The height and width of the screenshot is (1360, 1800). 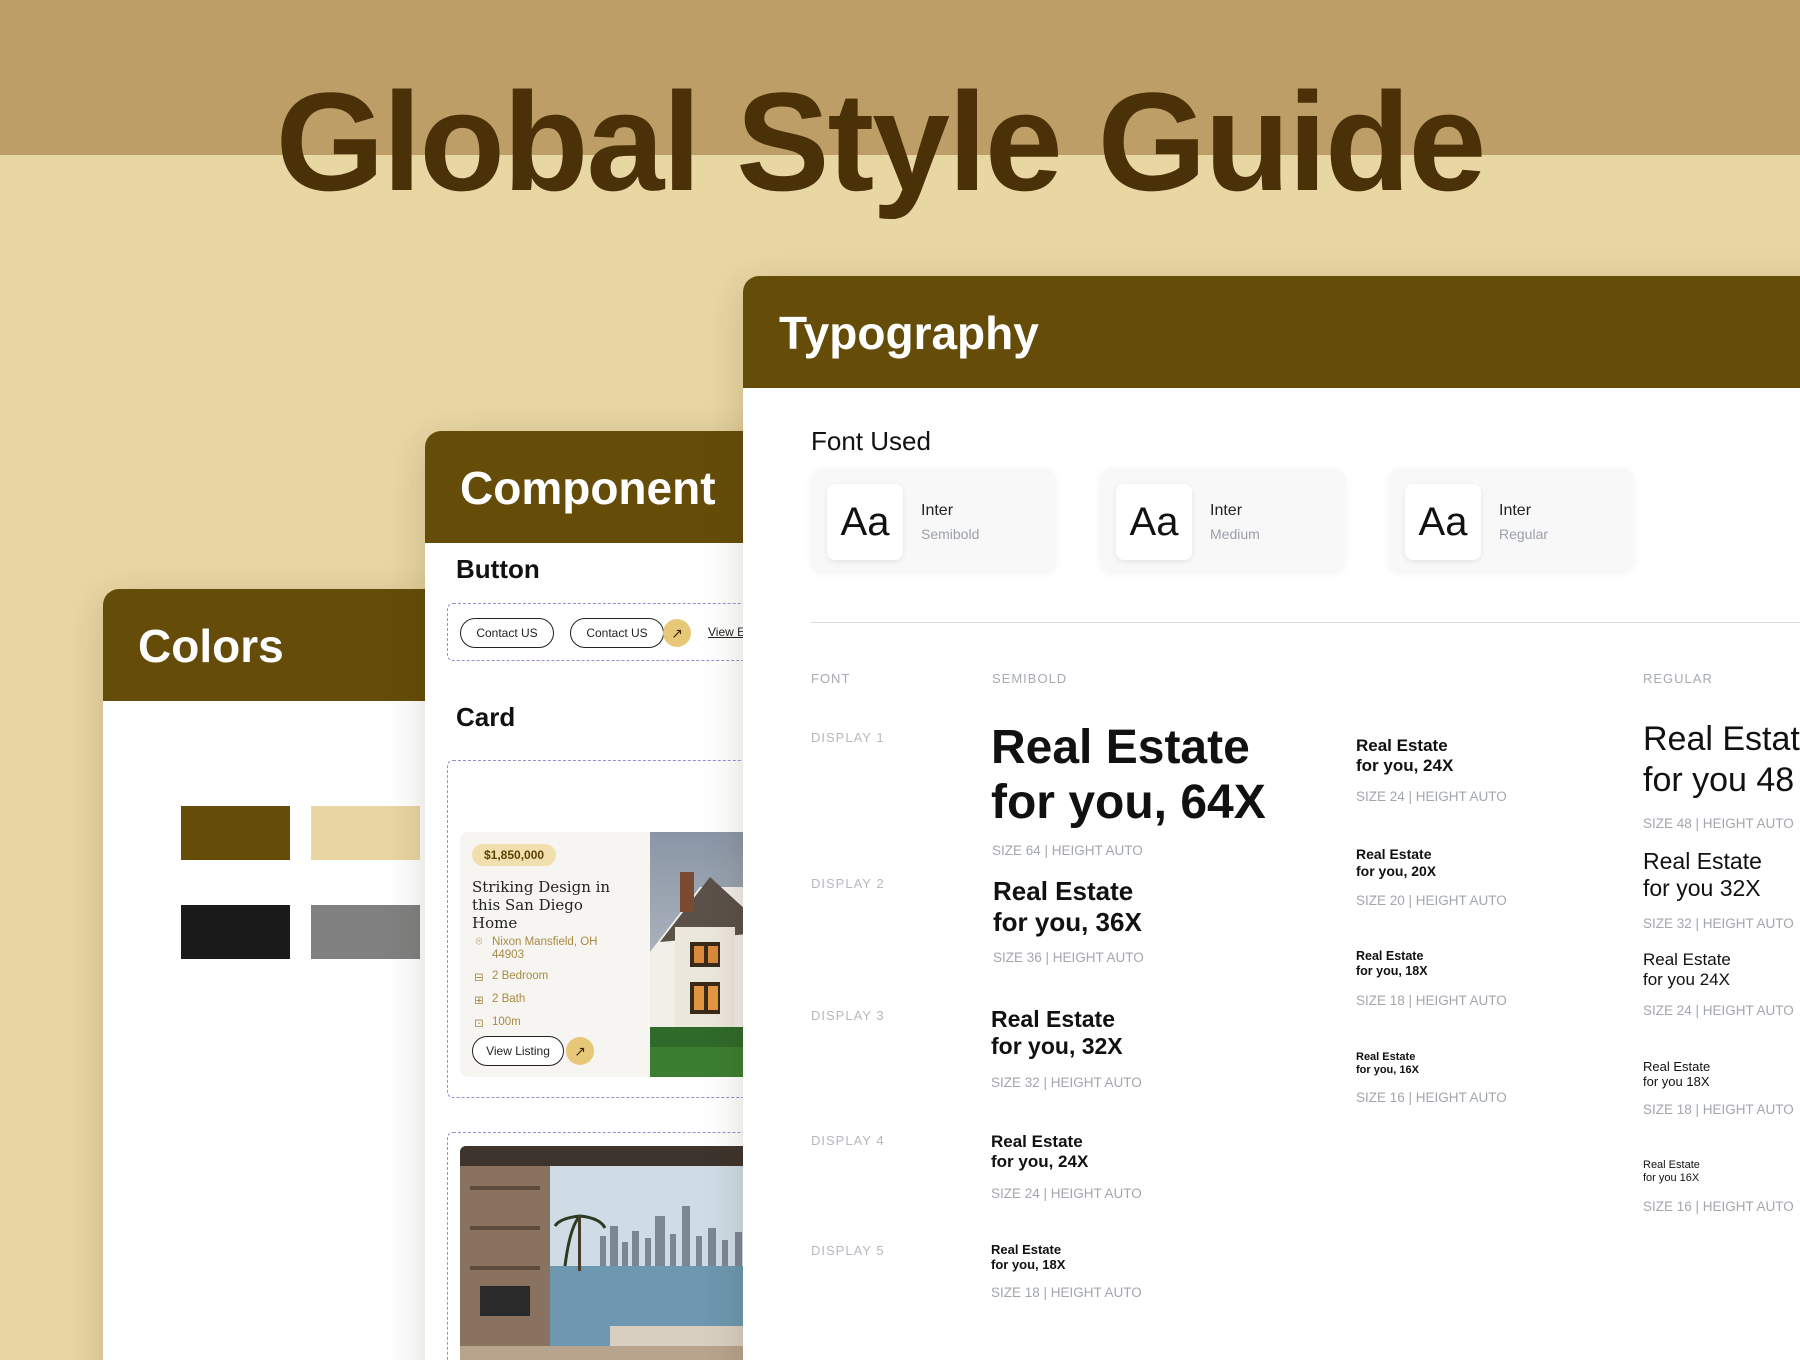 What do you see at coordinates (1671, 1178) in the screenshot?
I see `sample-line-2: for you 16X` at bounding box center [1671, 1178].